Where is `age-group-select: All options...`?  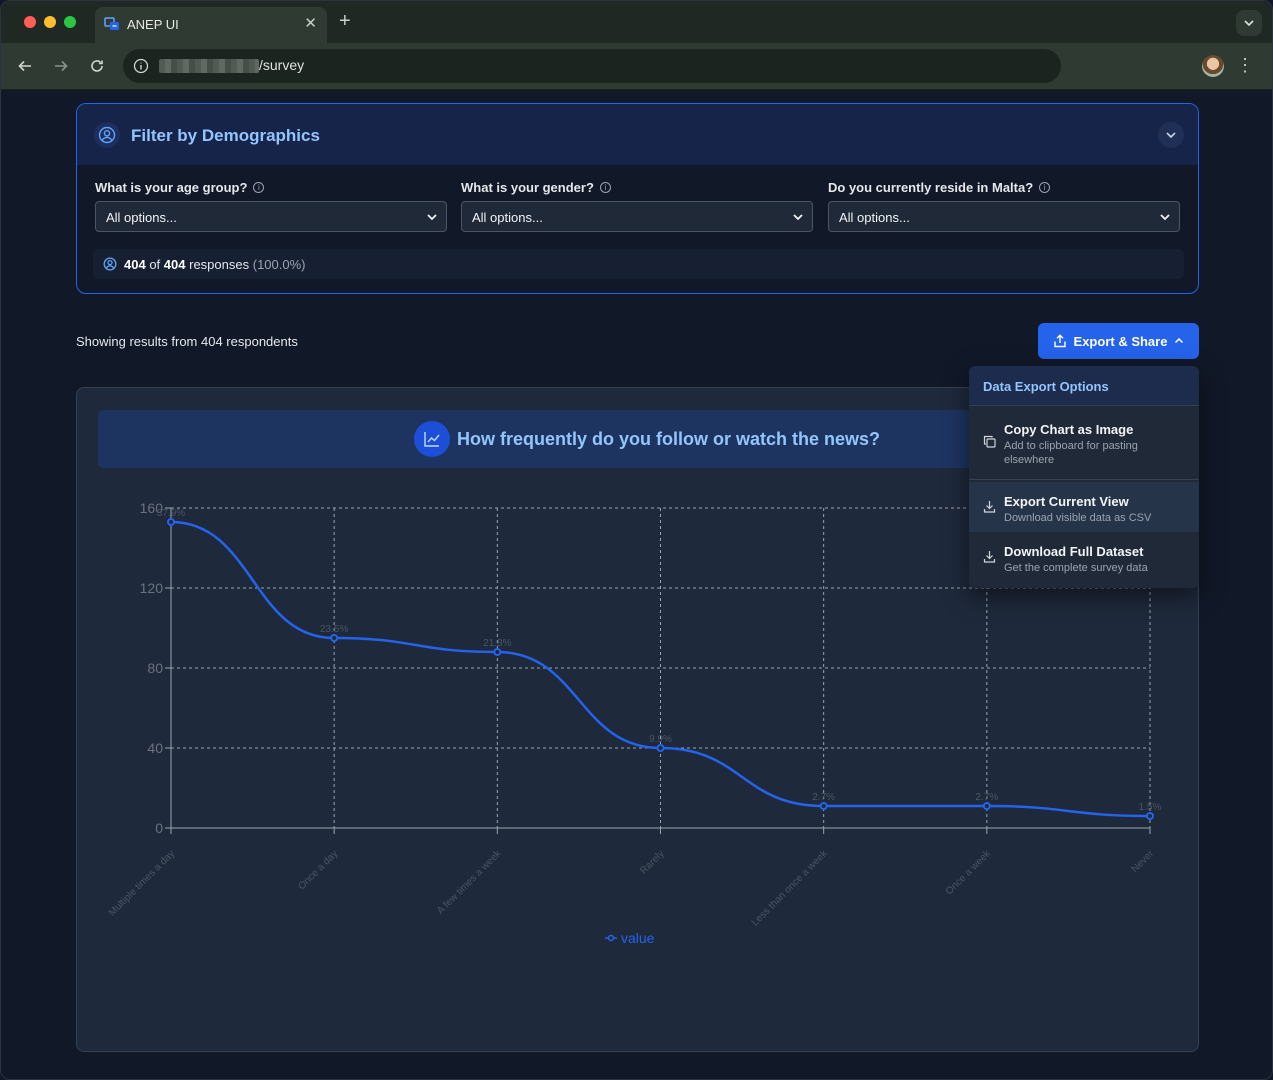 age-group-select: All options... is located at coordinates (271, 216).